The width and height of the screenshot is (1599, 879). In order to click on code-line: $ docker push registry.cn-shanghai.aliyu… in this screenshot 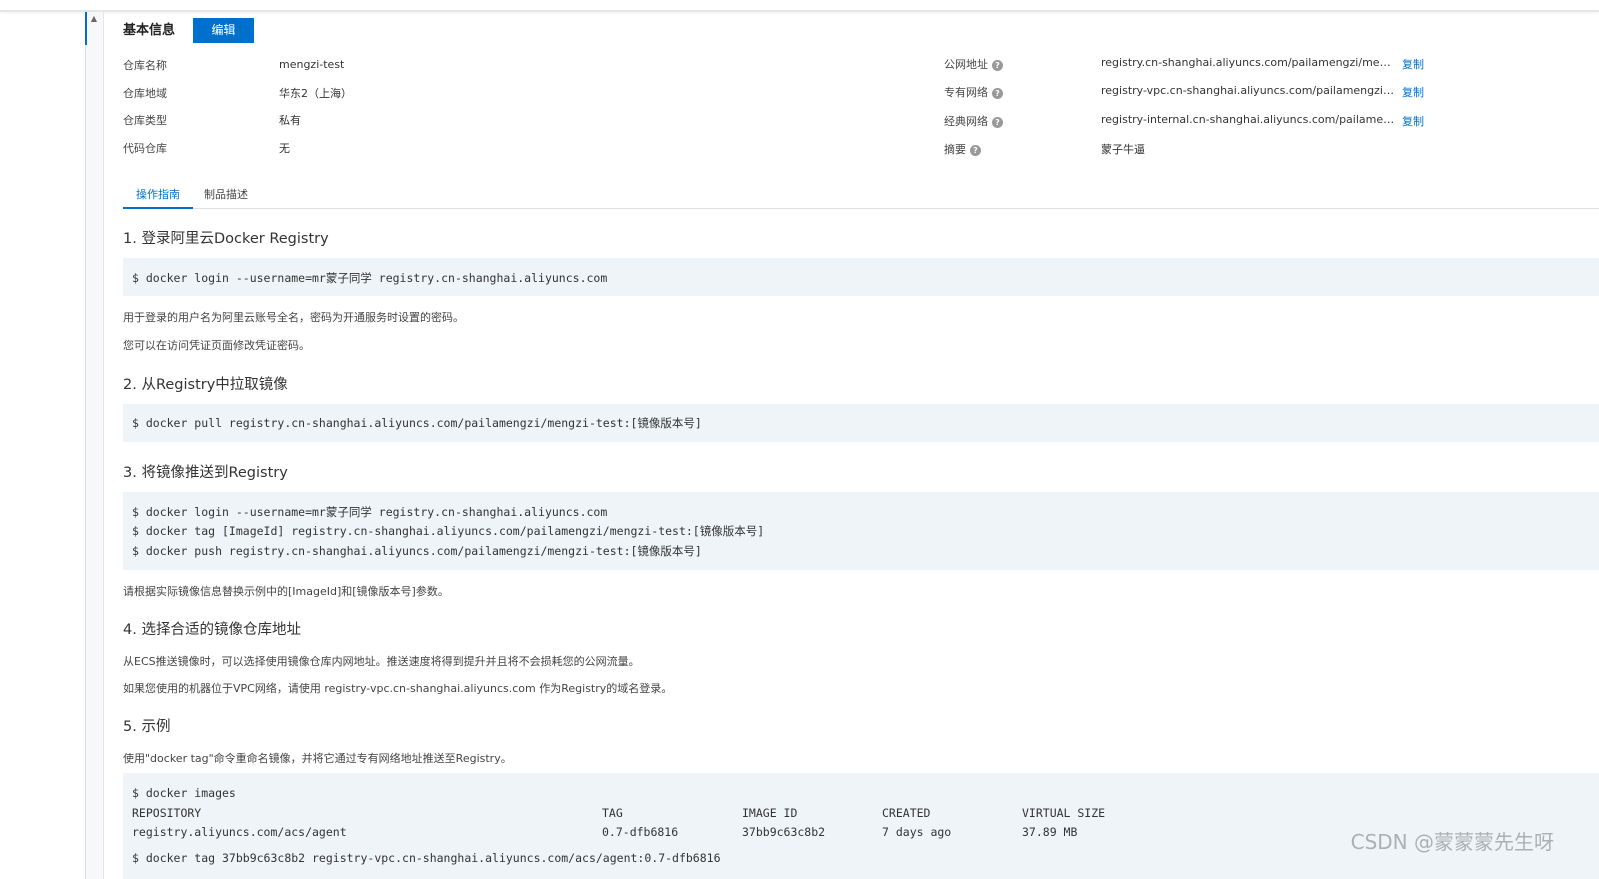, I will do `click(417, 551)`.